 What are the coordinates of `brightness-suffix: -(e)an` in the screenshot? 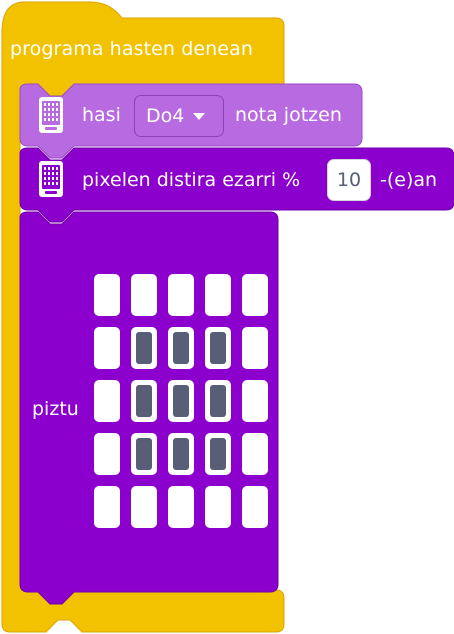 It's located at (409, 180).